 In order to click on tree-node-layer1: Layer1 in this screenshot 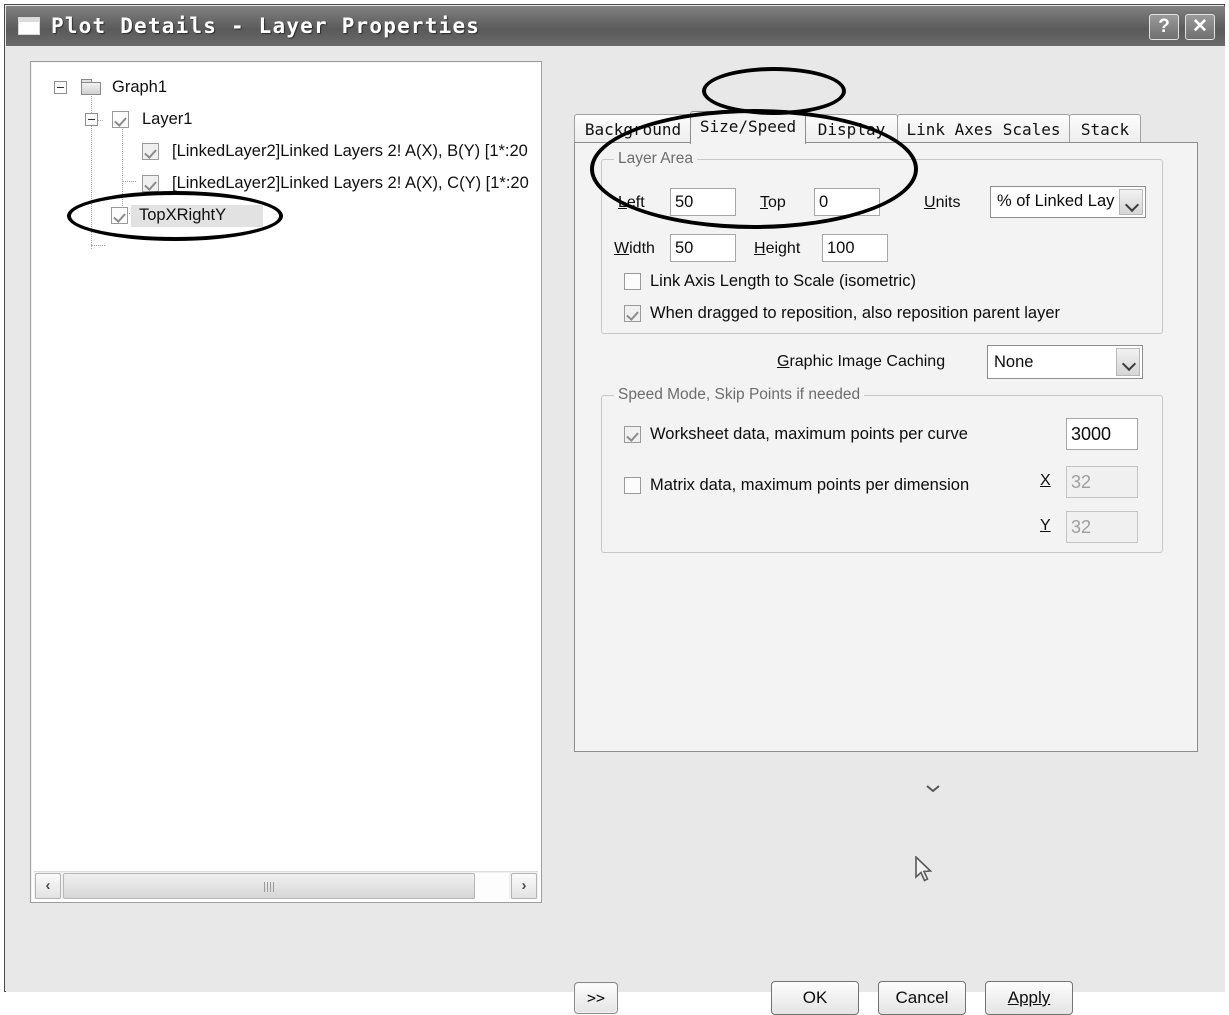, I will do `click(286, 120)`.